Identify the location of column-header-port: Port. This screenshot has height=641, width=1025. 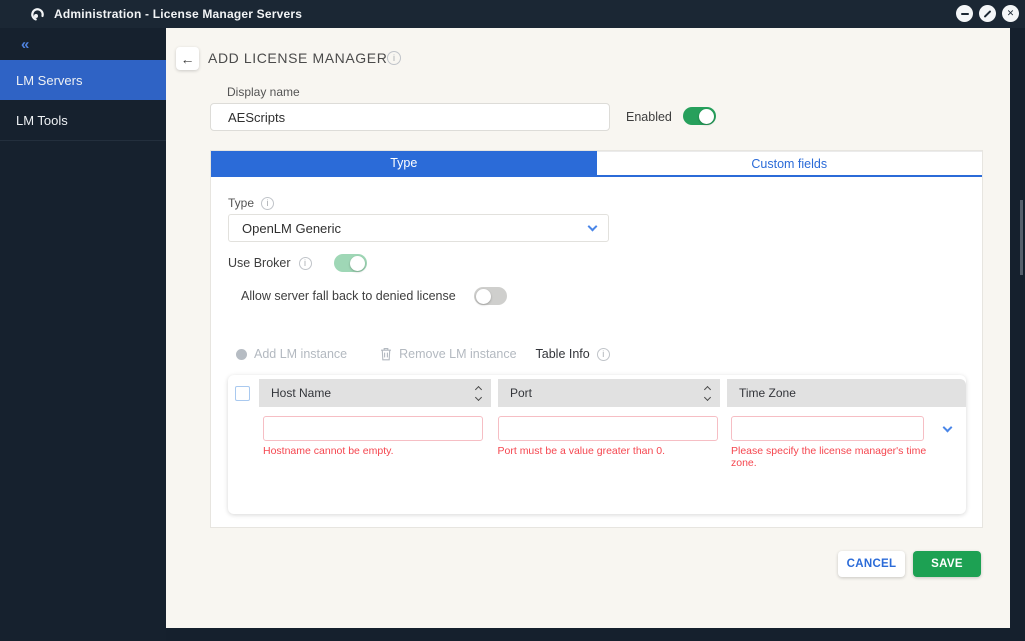
(609, 393).